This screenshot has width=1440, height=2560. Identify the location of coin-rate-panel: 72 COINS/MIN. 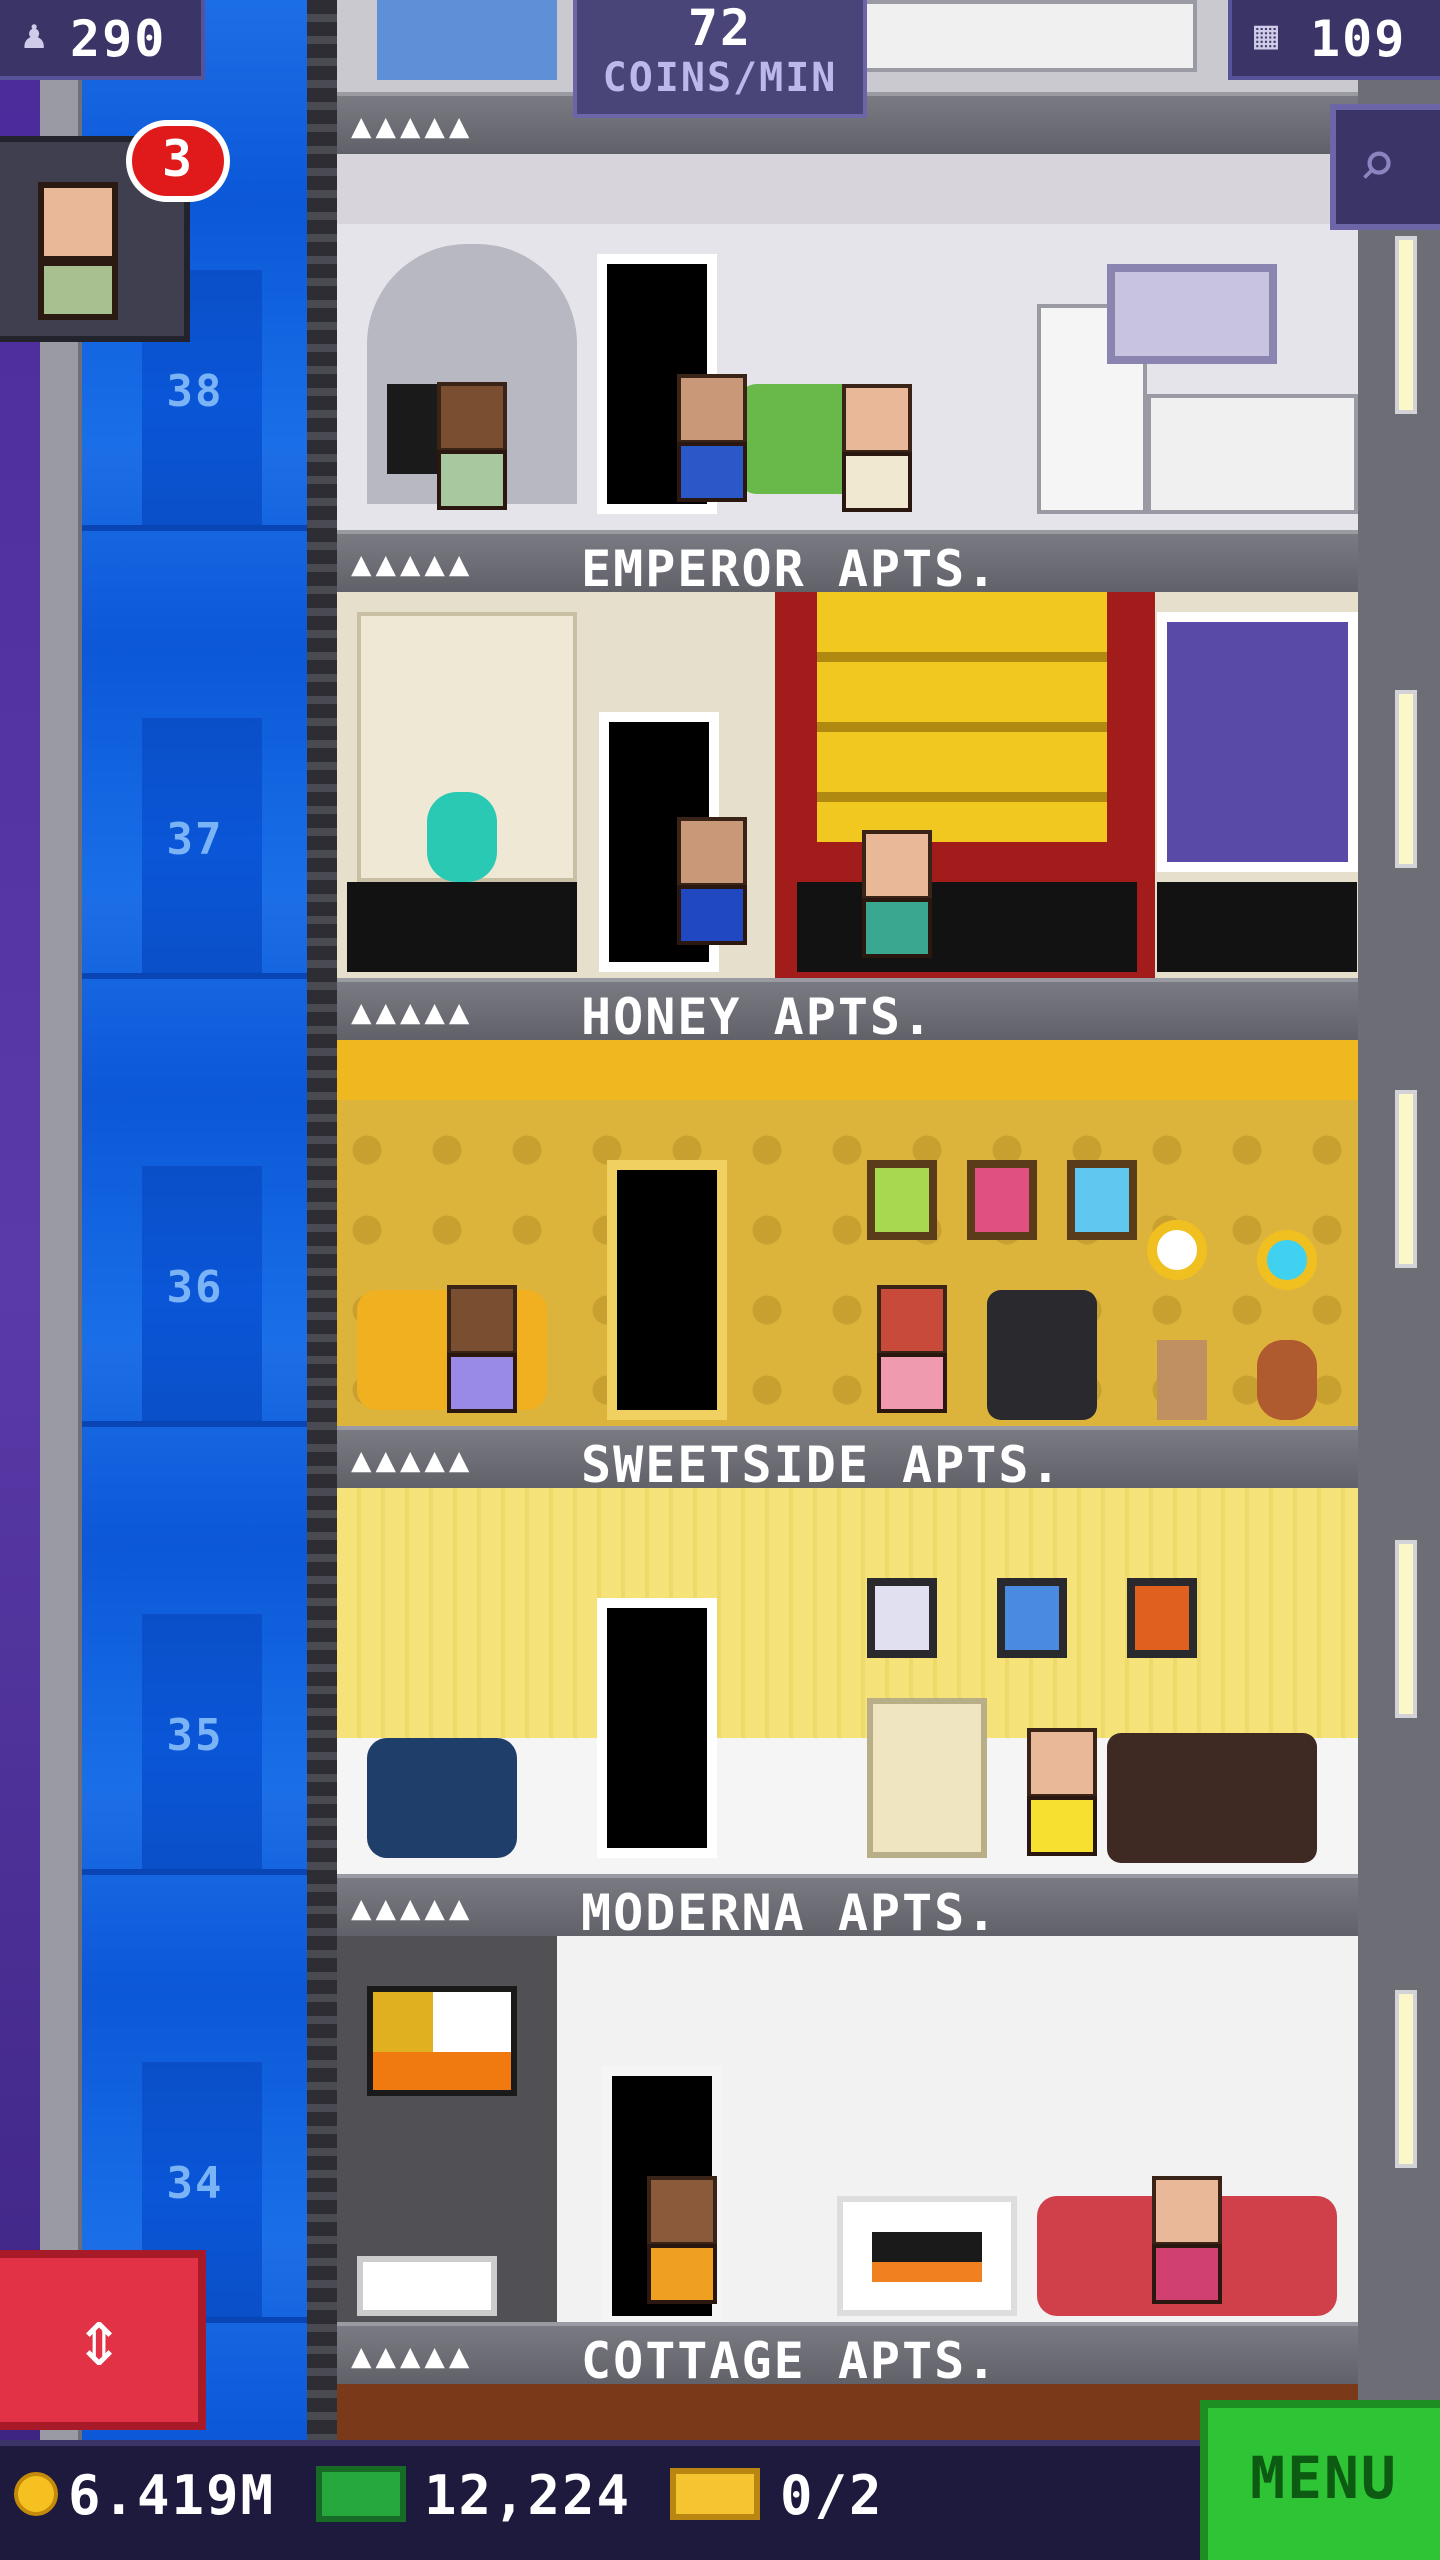
(720, 59).